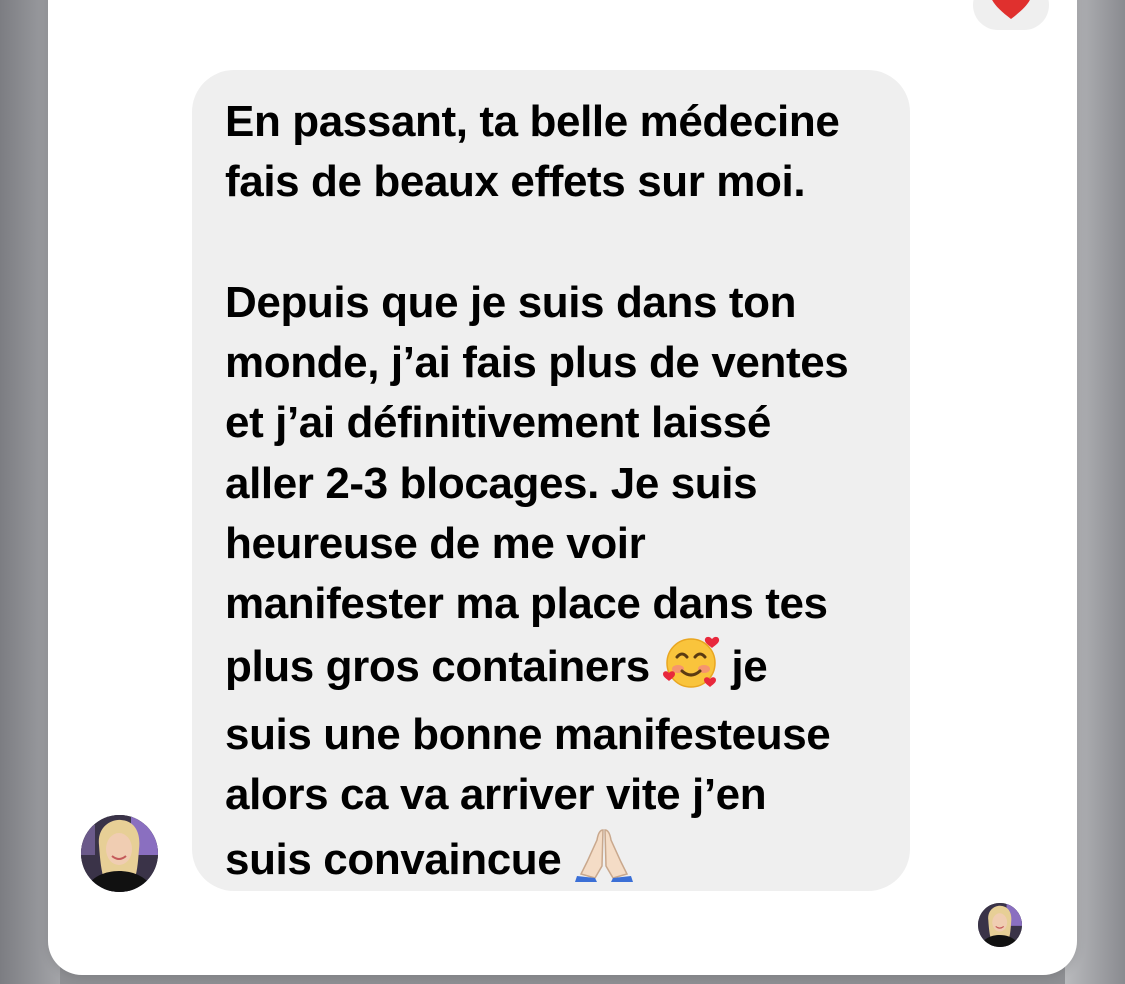  Describe the element at coordinates (604, 862) in the screenshot. I see `folded-hands-icon` at that location.